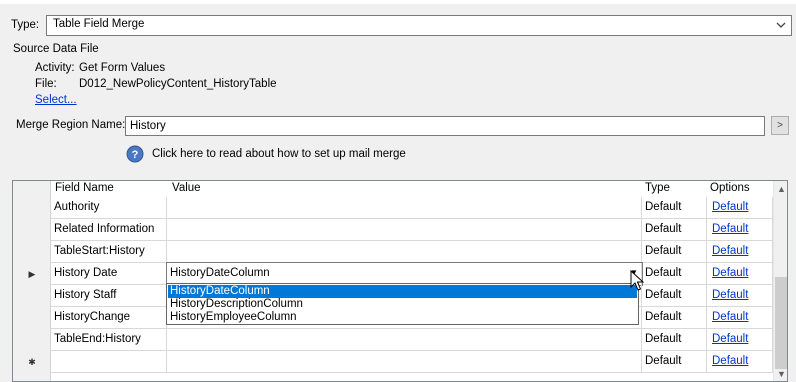  I want to click on table-row: Authority Default Default, so click(412, 208).